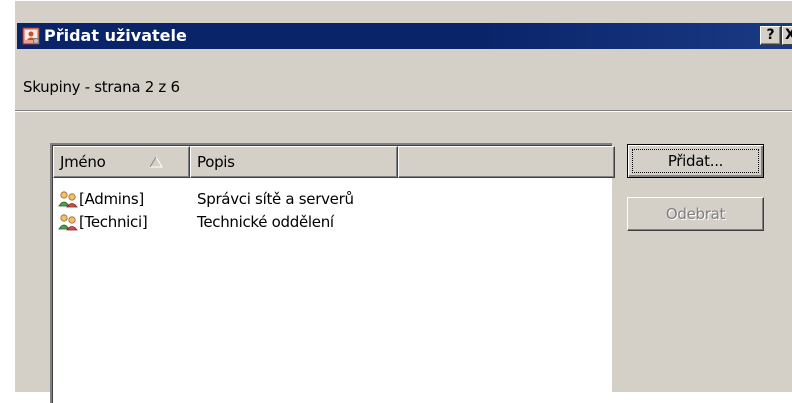 The image size is (792, 403). I want to click on focus-rectangle, so click(695, 161).